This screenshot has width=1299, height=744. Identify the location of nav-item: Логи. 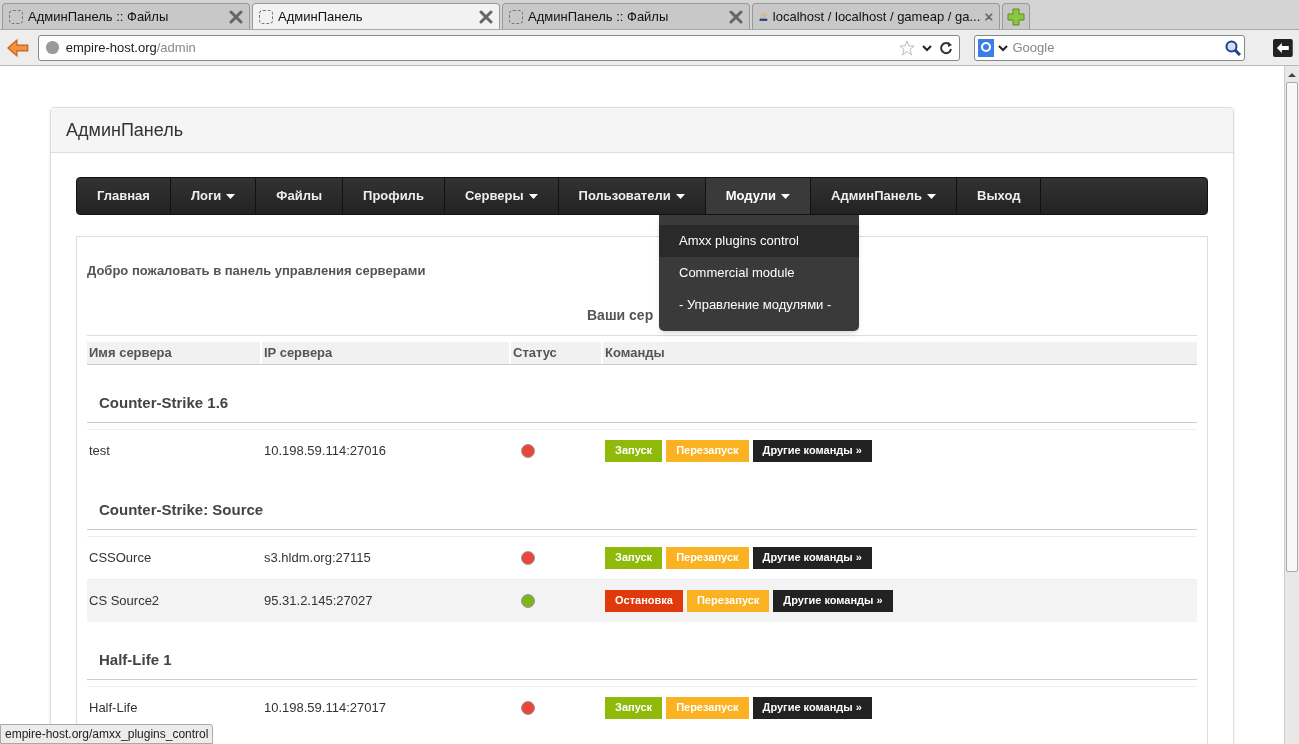
(213, 196).